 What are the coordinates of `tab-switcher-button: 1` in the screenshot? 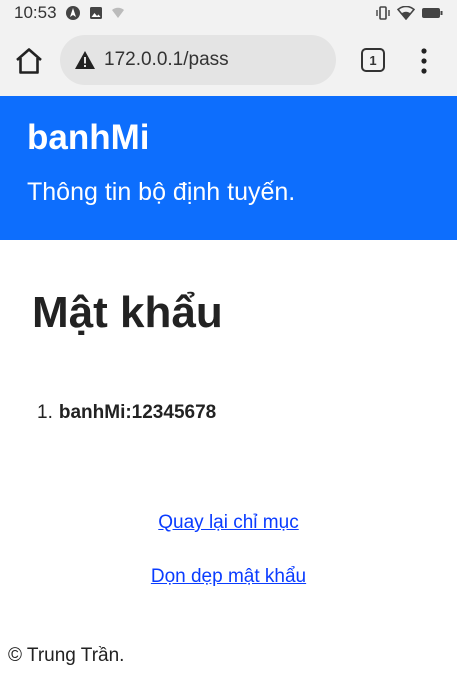 It's located at (373, 60).